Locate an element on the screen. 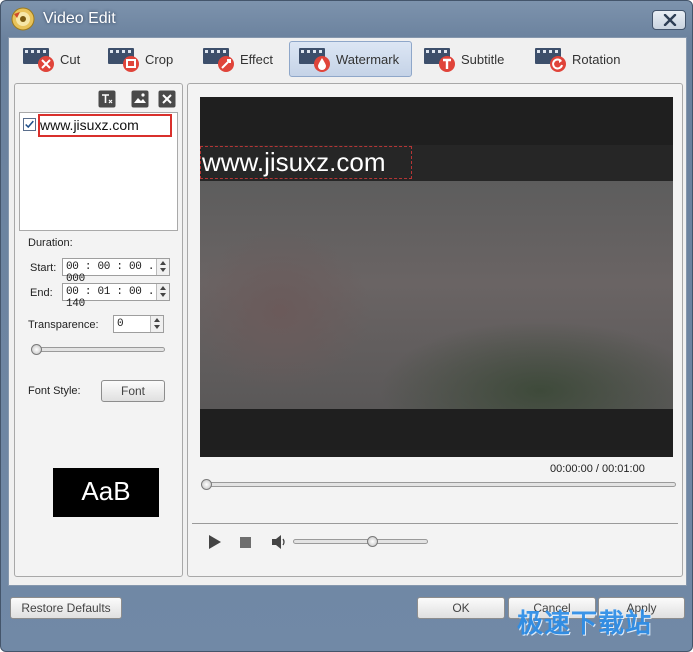 The image size is (693, 652). watermark-overlay: www.jisuxz.com is located at coordinates (306, 162).